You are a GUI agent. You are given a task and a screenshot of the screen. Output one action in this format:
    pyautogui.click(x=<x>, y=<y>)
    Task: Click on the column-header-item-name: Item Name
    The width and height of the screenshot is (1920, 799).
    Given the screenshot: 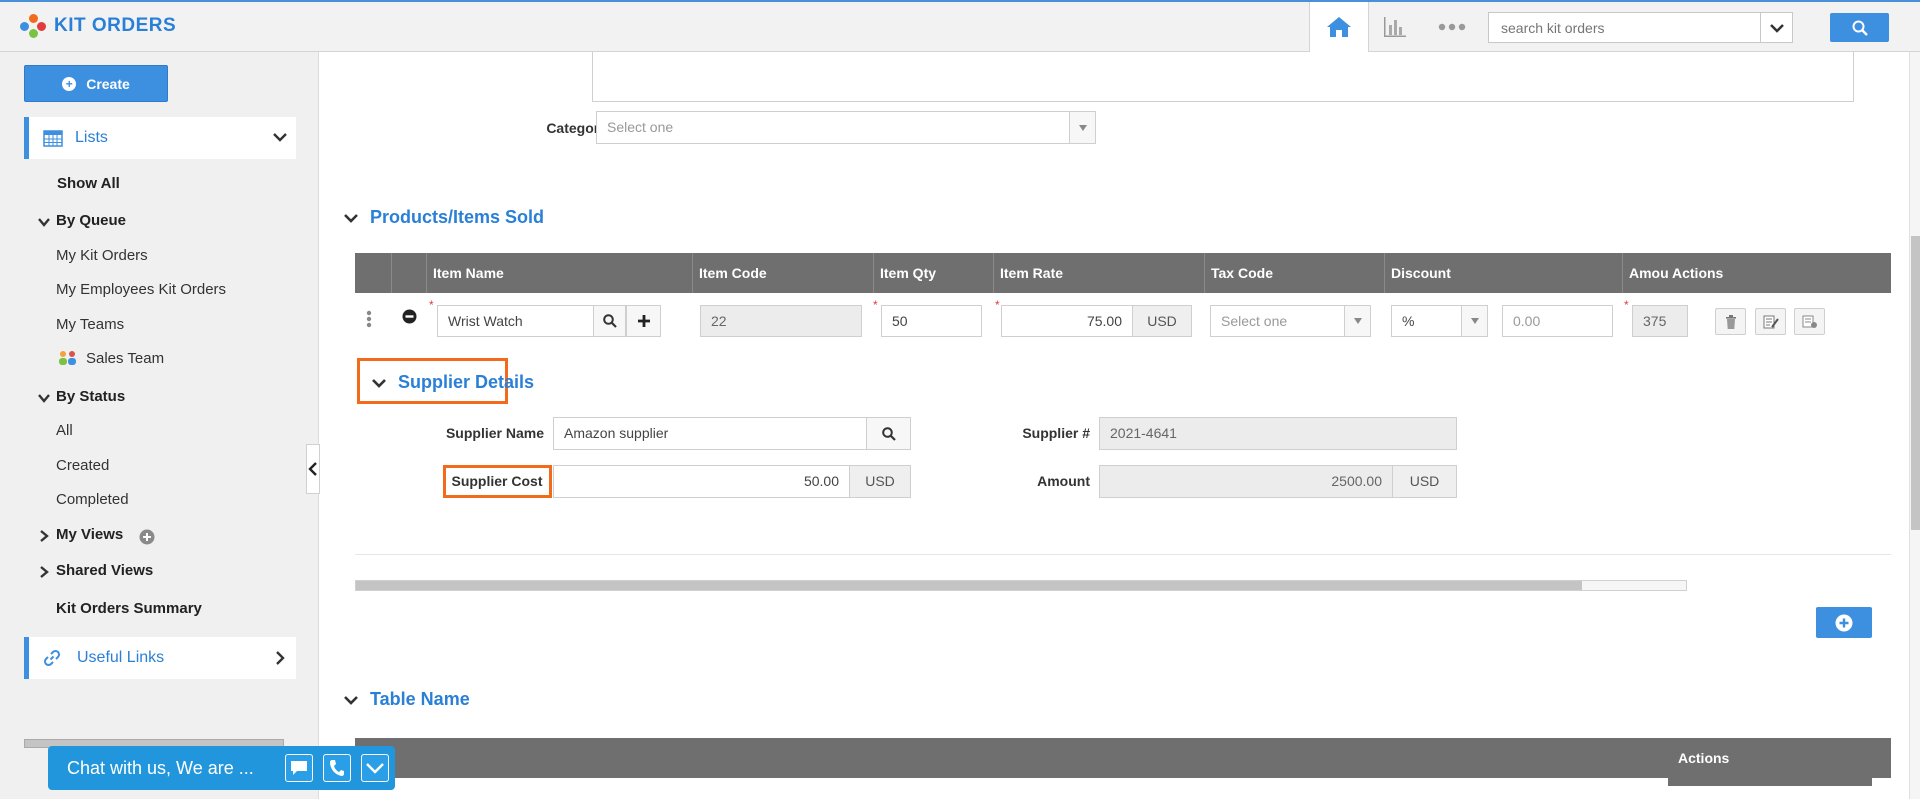 What is the action you would take?
    pyautogui.click(x=559, y=273)
    